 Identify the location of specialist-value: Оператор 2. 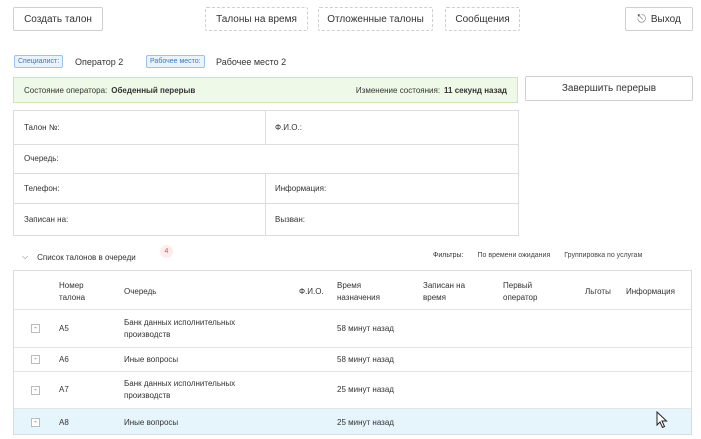
(99, 61).